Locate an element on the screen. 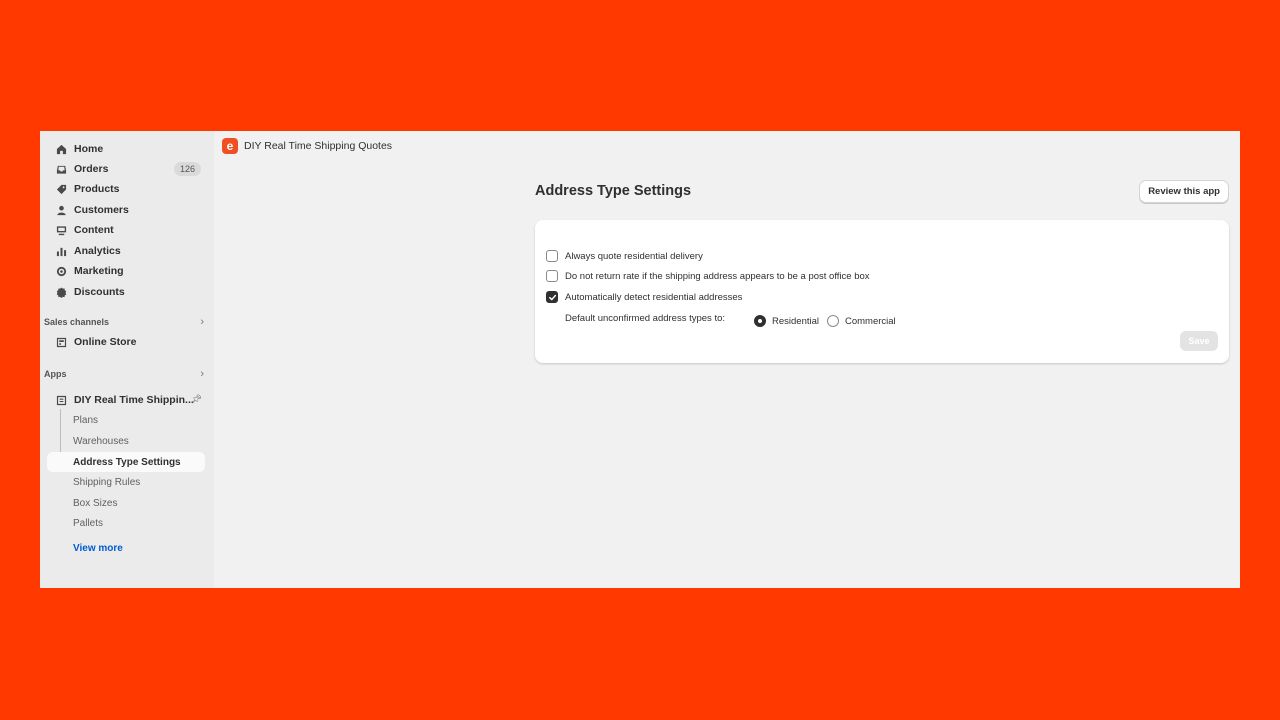  home-icon is located at coordinates (61, 149).